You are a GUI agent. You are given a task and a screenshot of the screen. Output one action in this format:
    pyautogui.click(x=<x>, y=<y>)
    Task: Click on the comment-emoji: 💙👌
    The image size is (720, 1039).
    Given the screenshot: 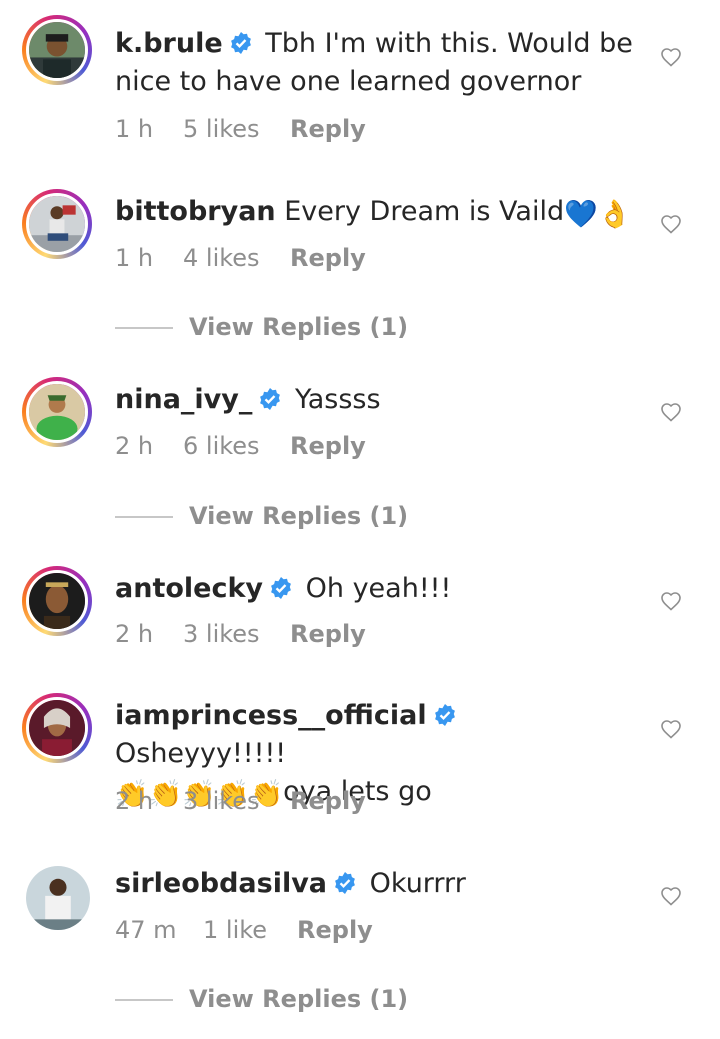 What is the action you would take?
    pyautogui.click(x=598, y=214)
    